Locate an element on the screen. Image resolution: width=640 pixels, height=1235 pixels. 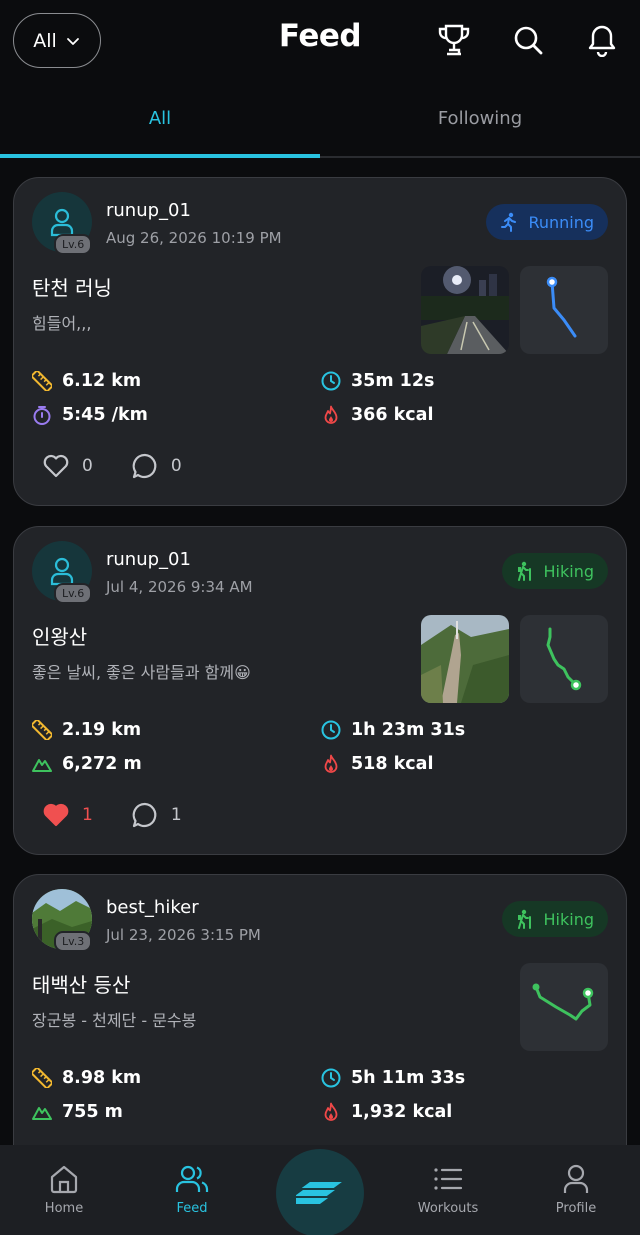
stat-distance: 2.19 km is located at coordinates (86, 730).